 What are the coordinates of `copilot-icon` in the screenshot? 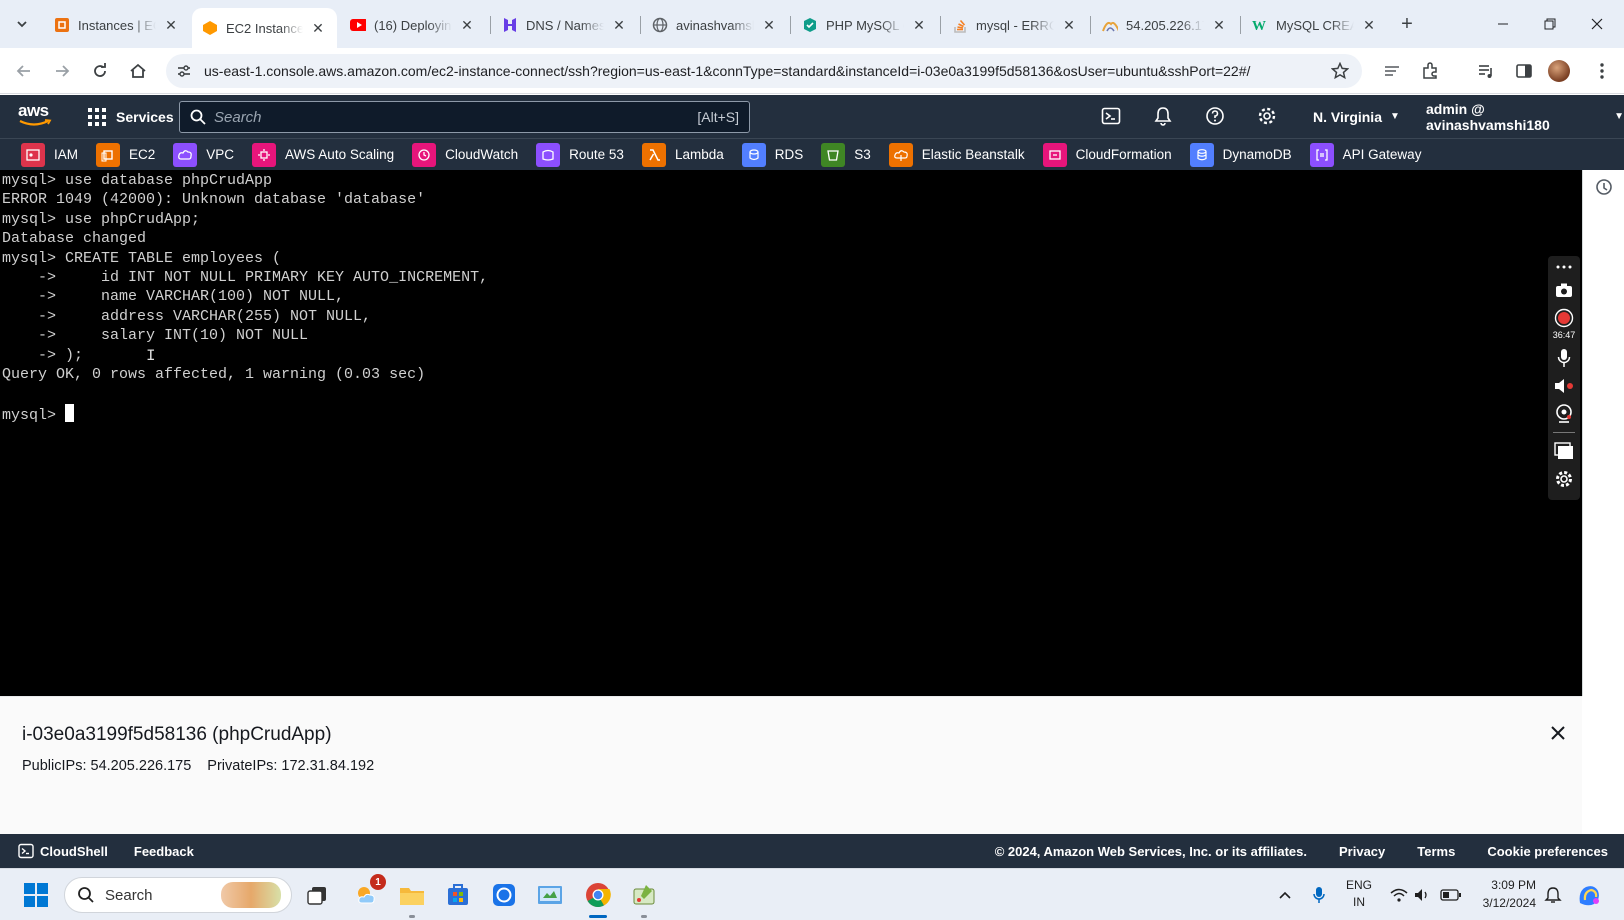 It's located at (1589, 894).